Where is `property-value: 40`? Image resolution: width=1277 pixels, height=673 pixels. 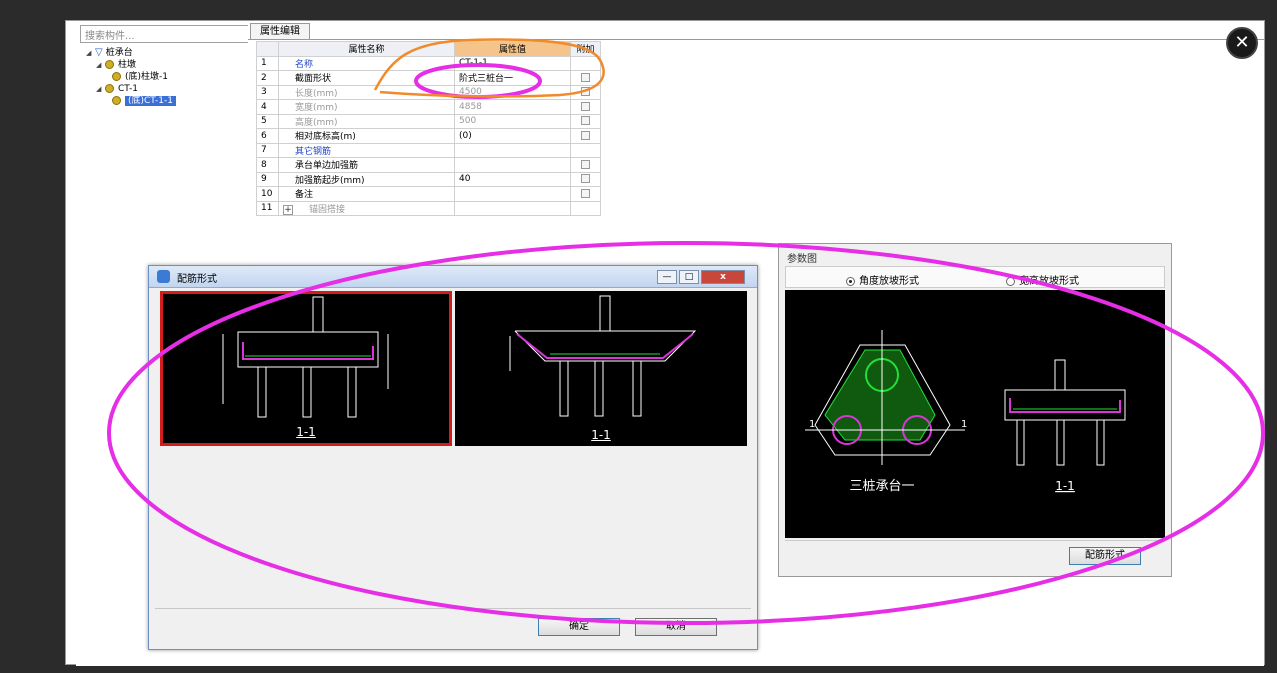
property-value: 40 is located at coordinates (512, 179).